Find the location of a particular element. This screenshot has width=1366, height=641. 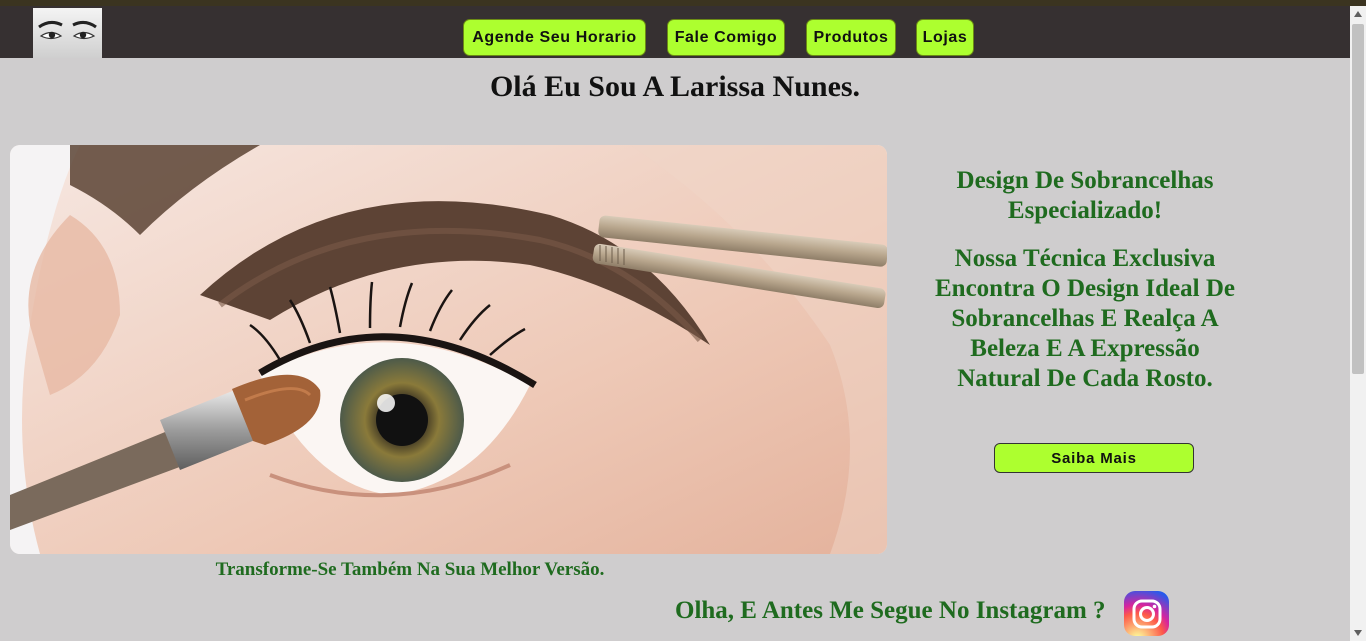

services-heading: Design De Sobrancelhas Especializado! is located at coordinates (1085, 195).